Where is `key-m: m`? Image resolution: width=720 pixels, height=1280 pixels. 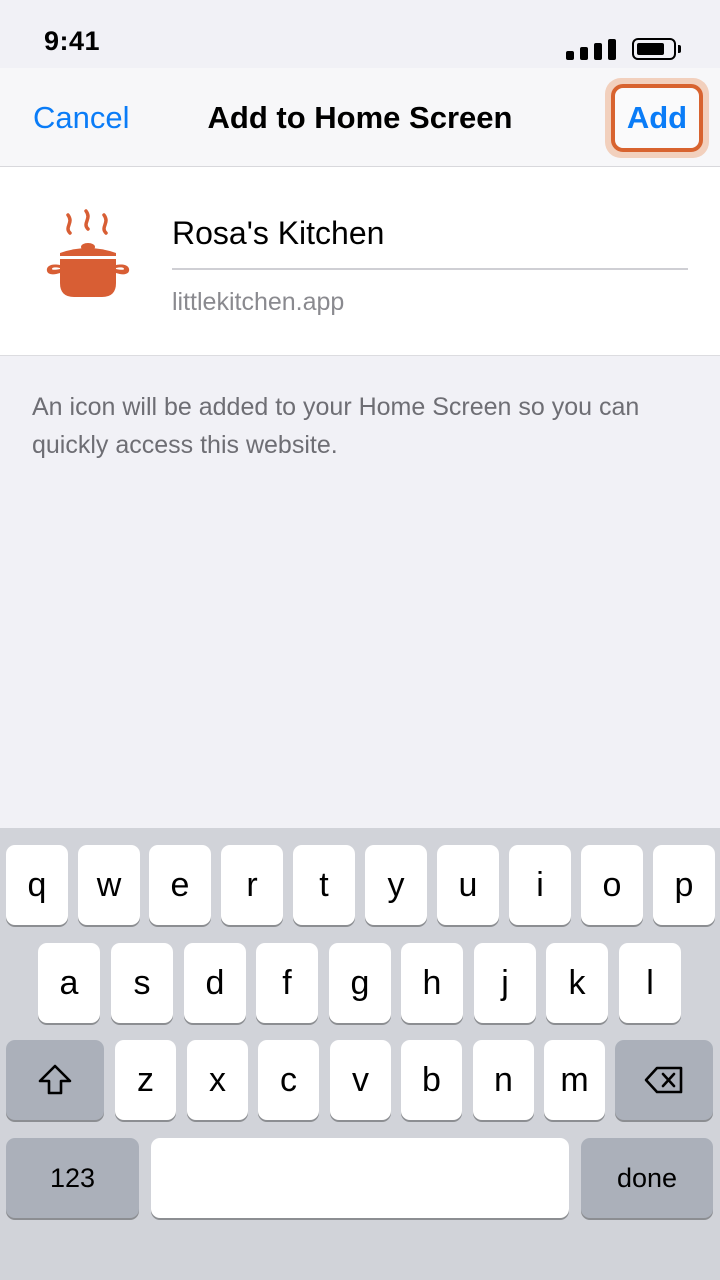 key-m: m is located at coordinates (574, 1080).